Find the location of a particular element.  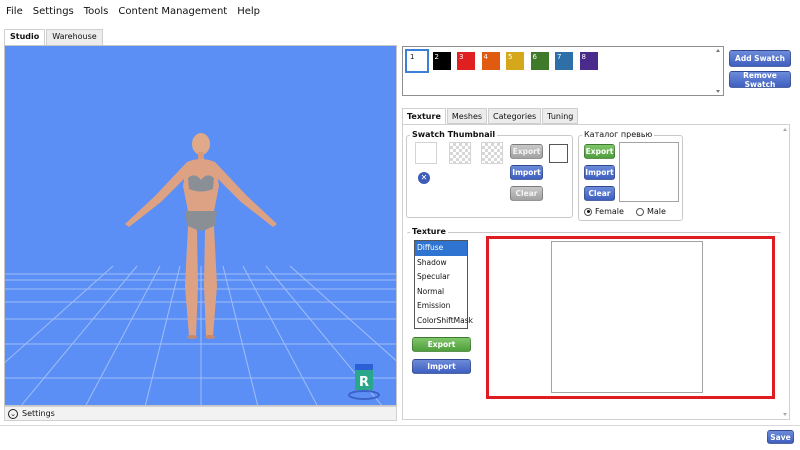

radio-female is located at coordinates (588, 211).